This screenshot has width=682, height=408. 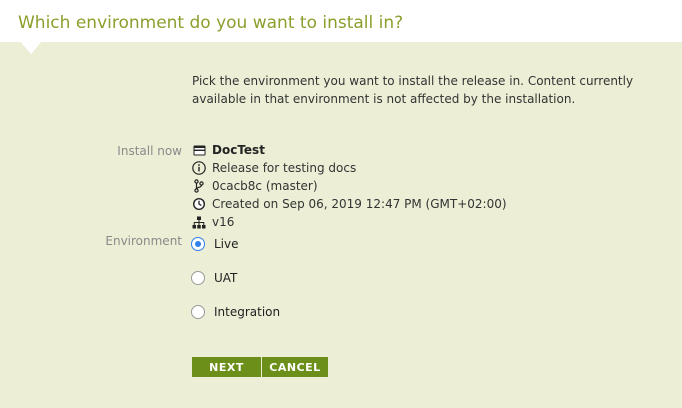 I want to click on release-name-row: DocTest, so click(x=228, y=150).